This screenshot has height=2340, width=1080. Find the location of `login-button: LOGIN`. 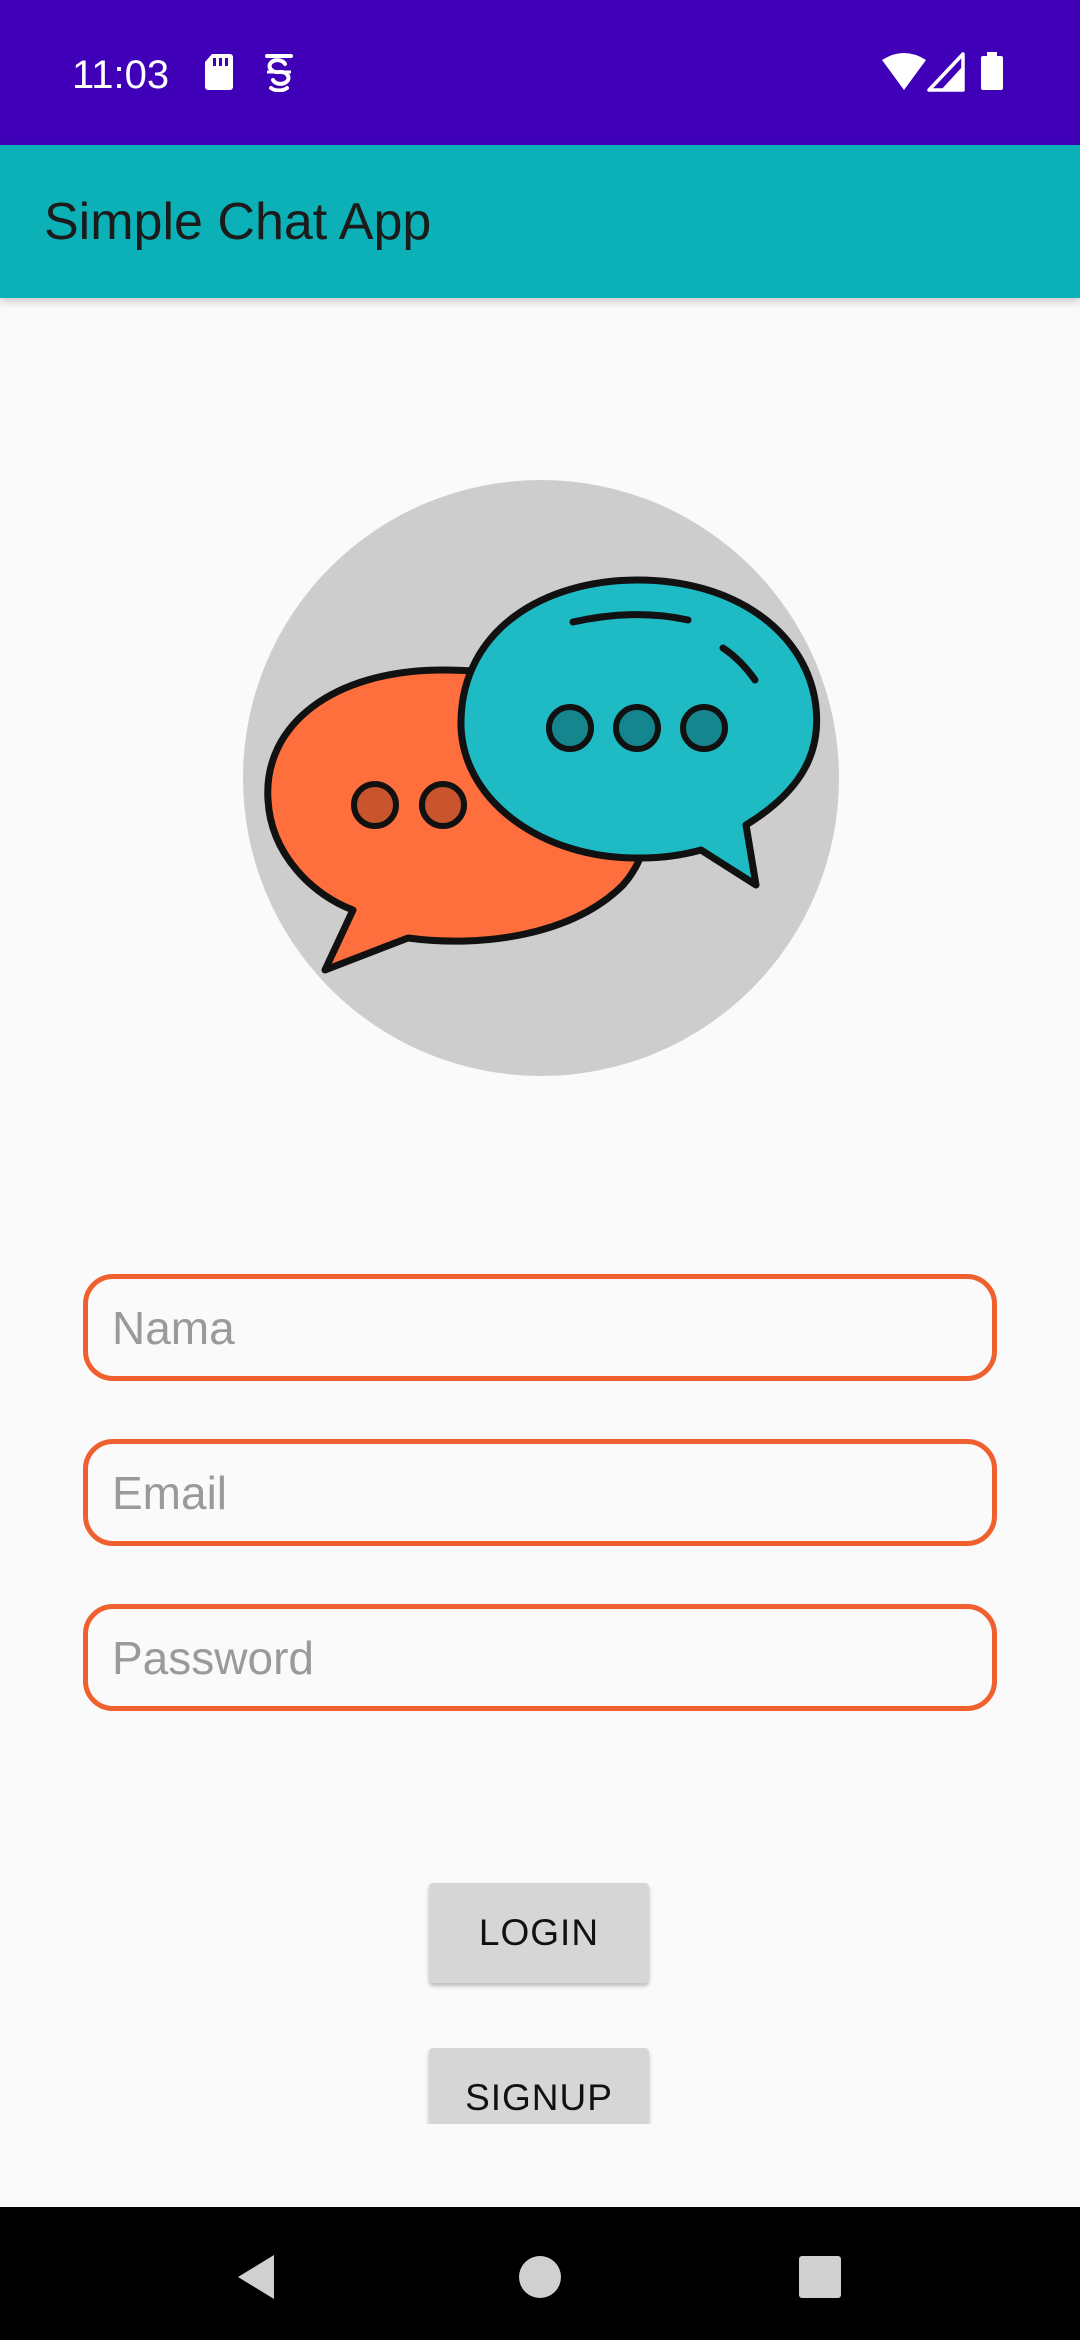

login-button: LOGIN is located at coordinates (539, 1933).